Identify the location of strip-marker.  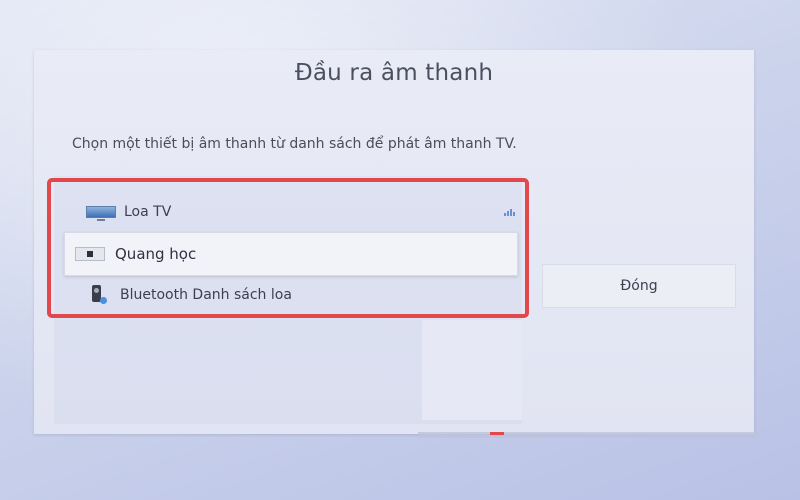
(497, 433).